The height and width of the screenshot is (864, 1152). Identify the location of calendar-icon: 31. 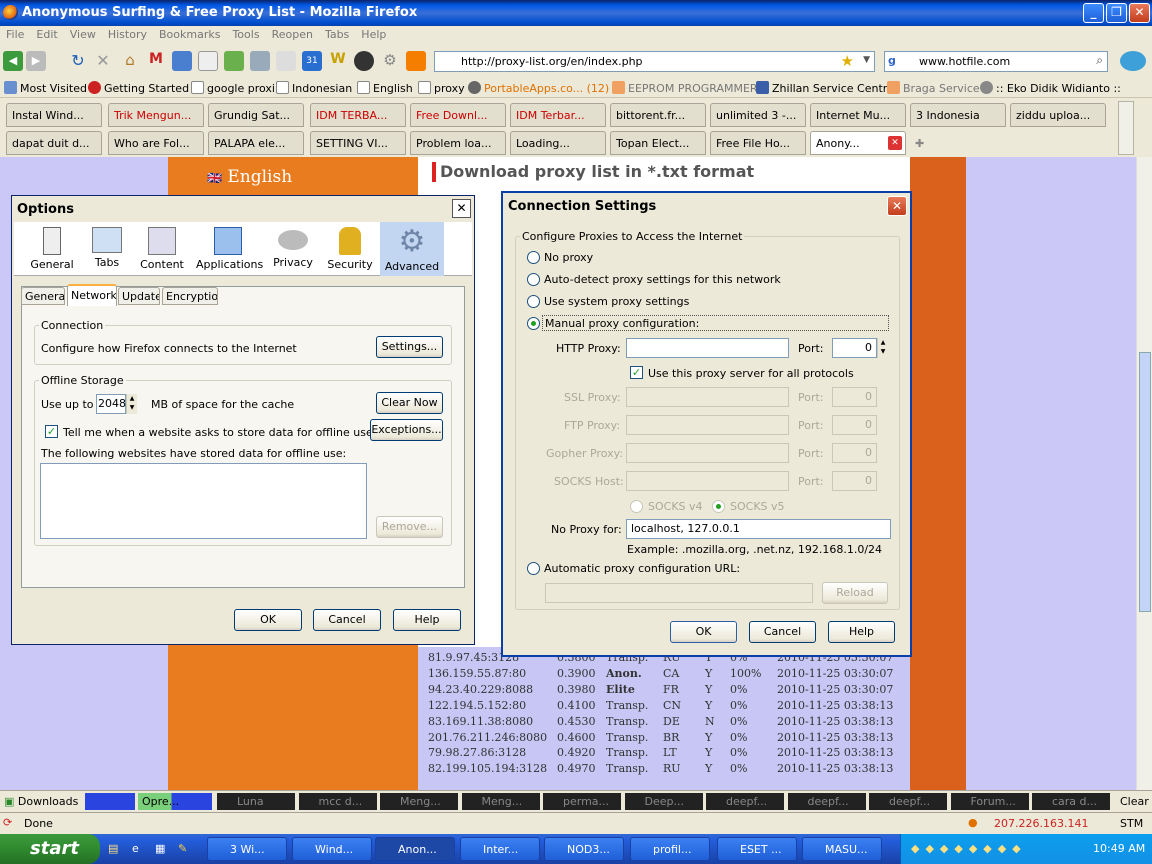
(312, 61).